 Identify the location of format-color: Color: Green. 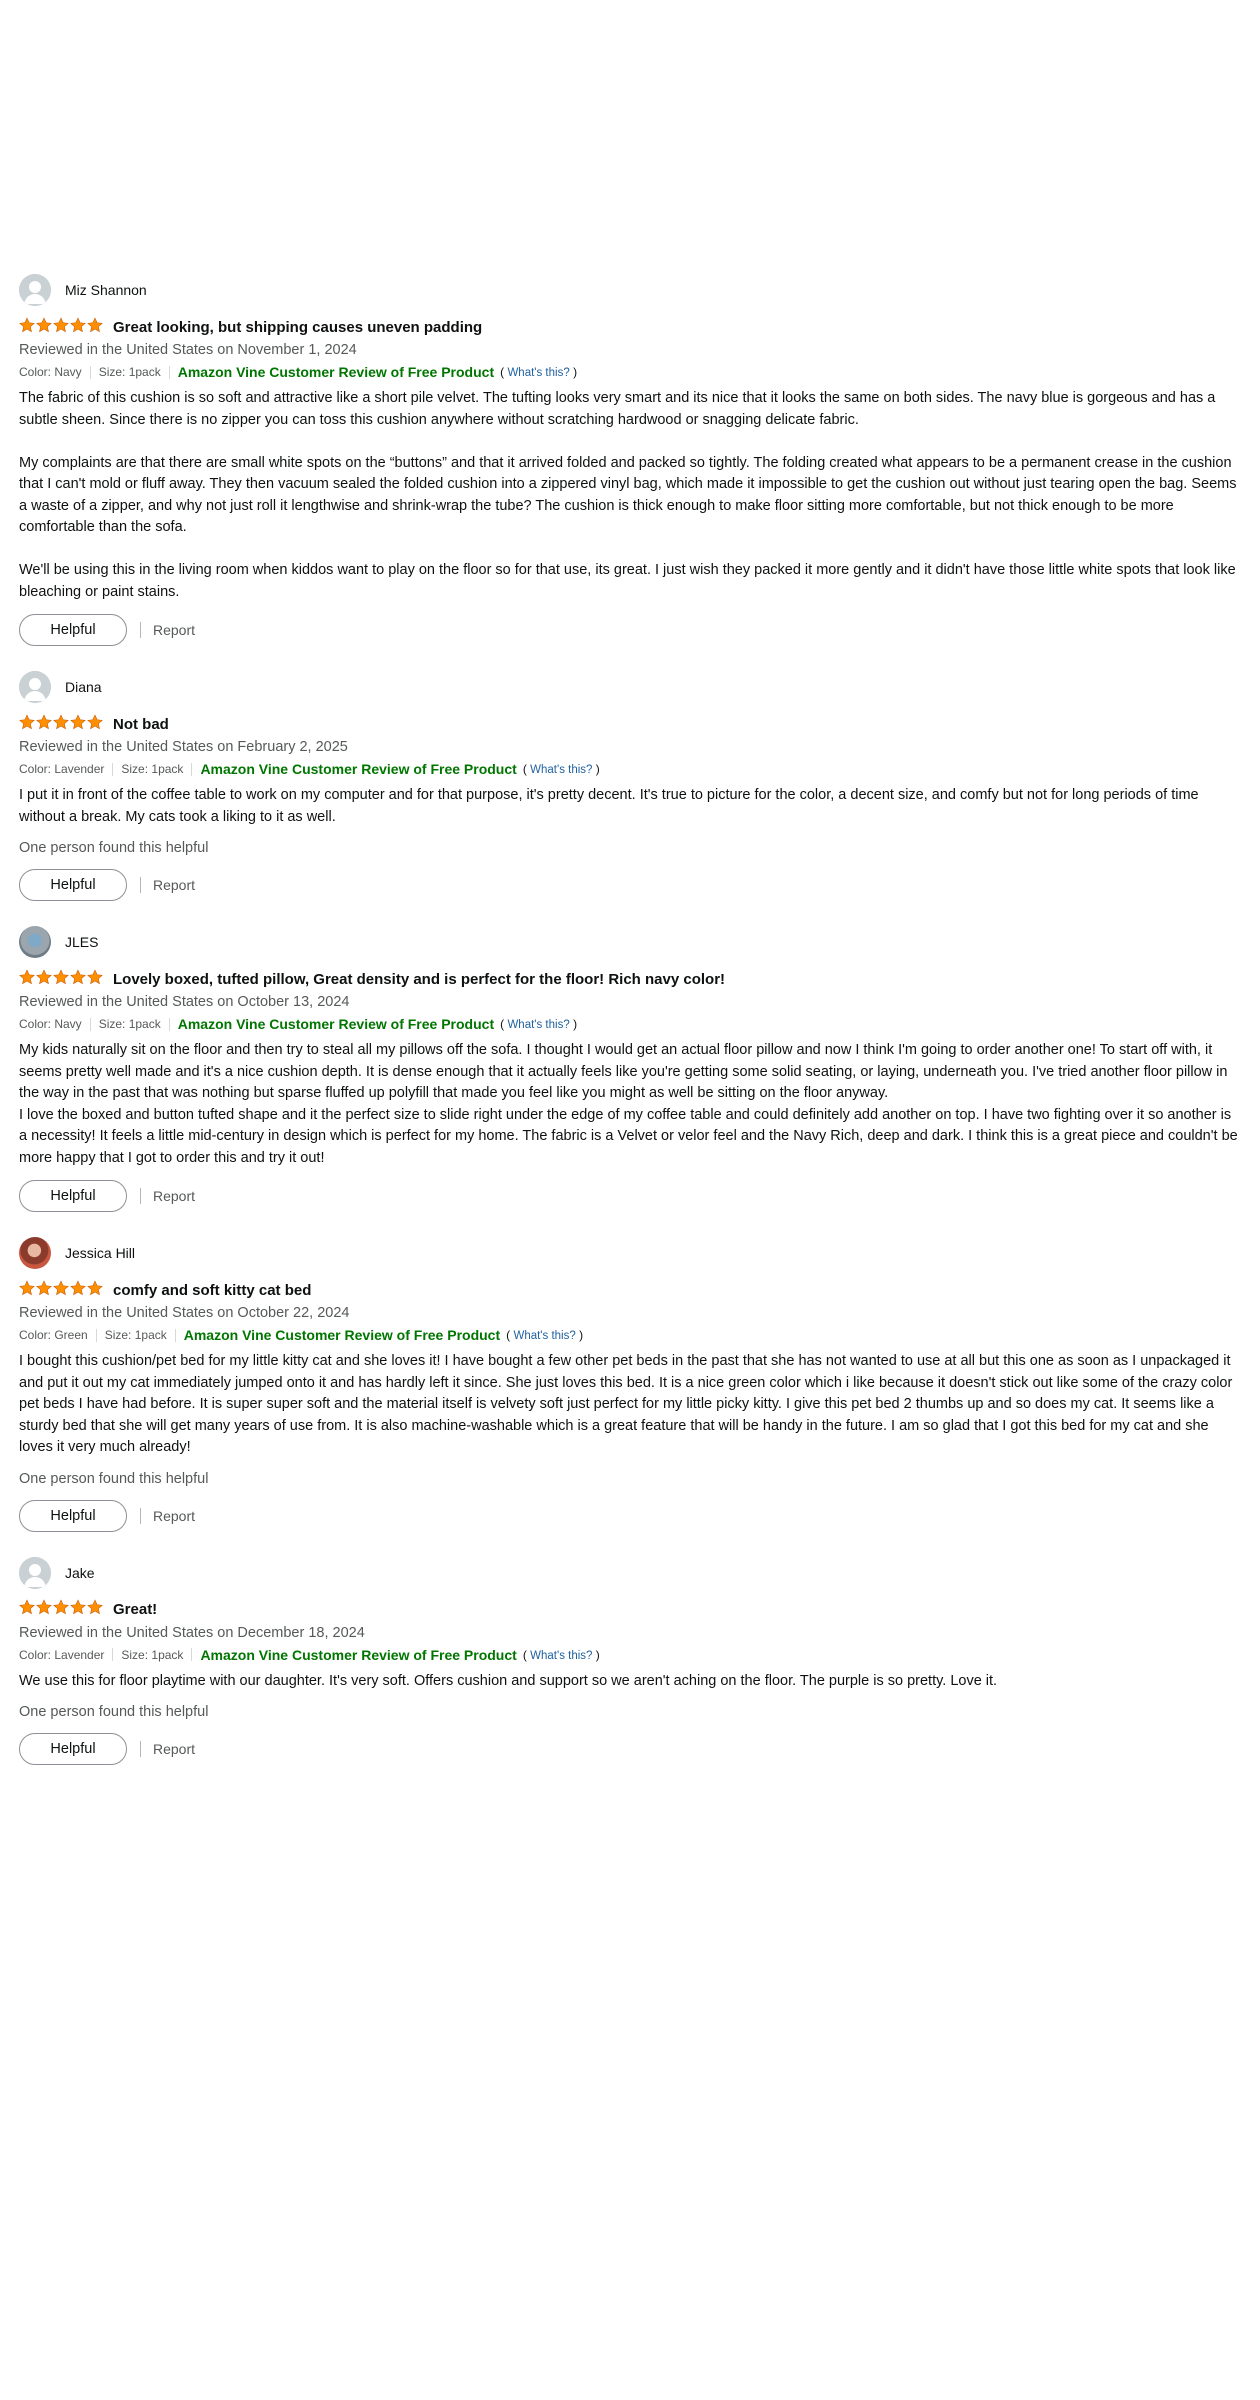
(53, 1335).